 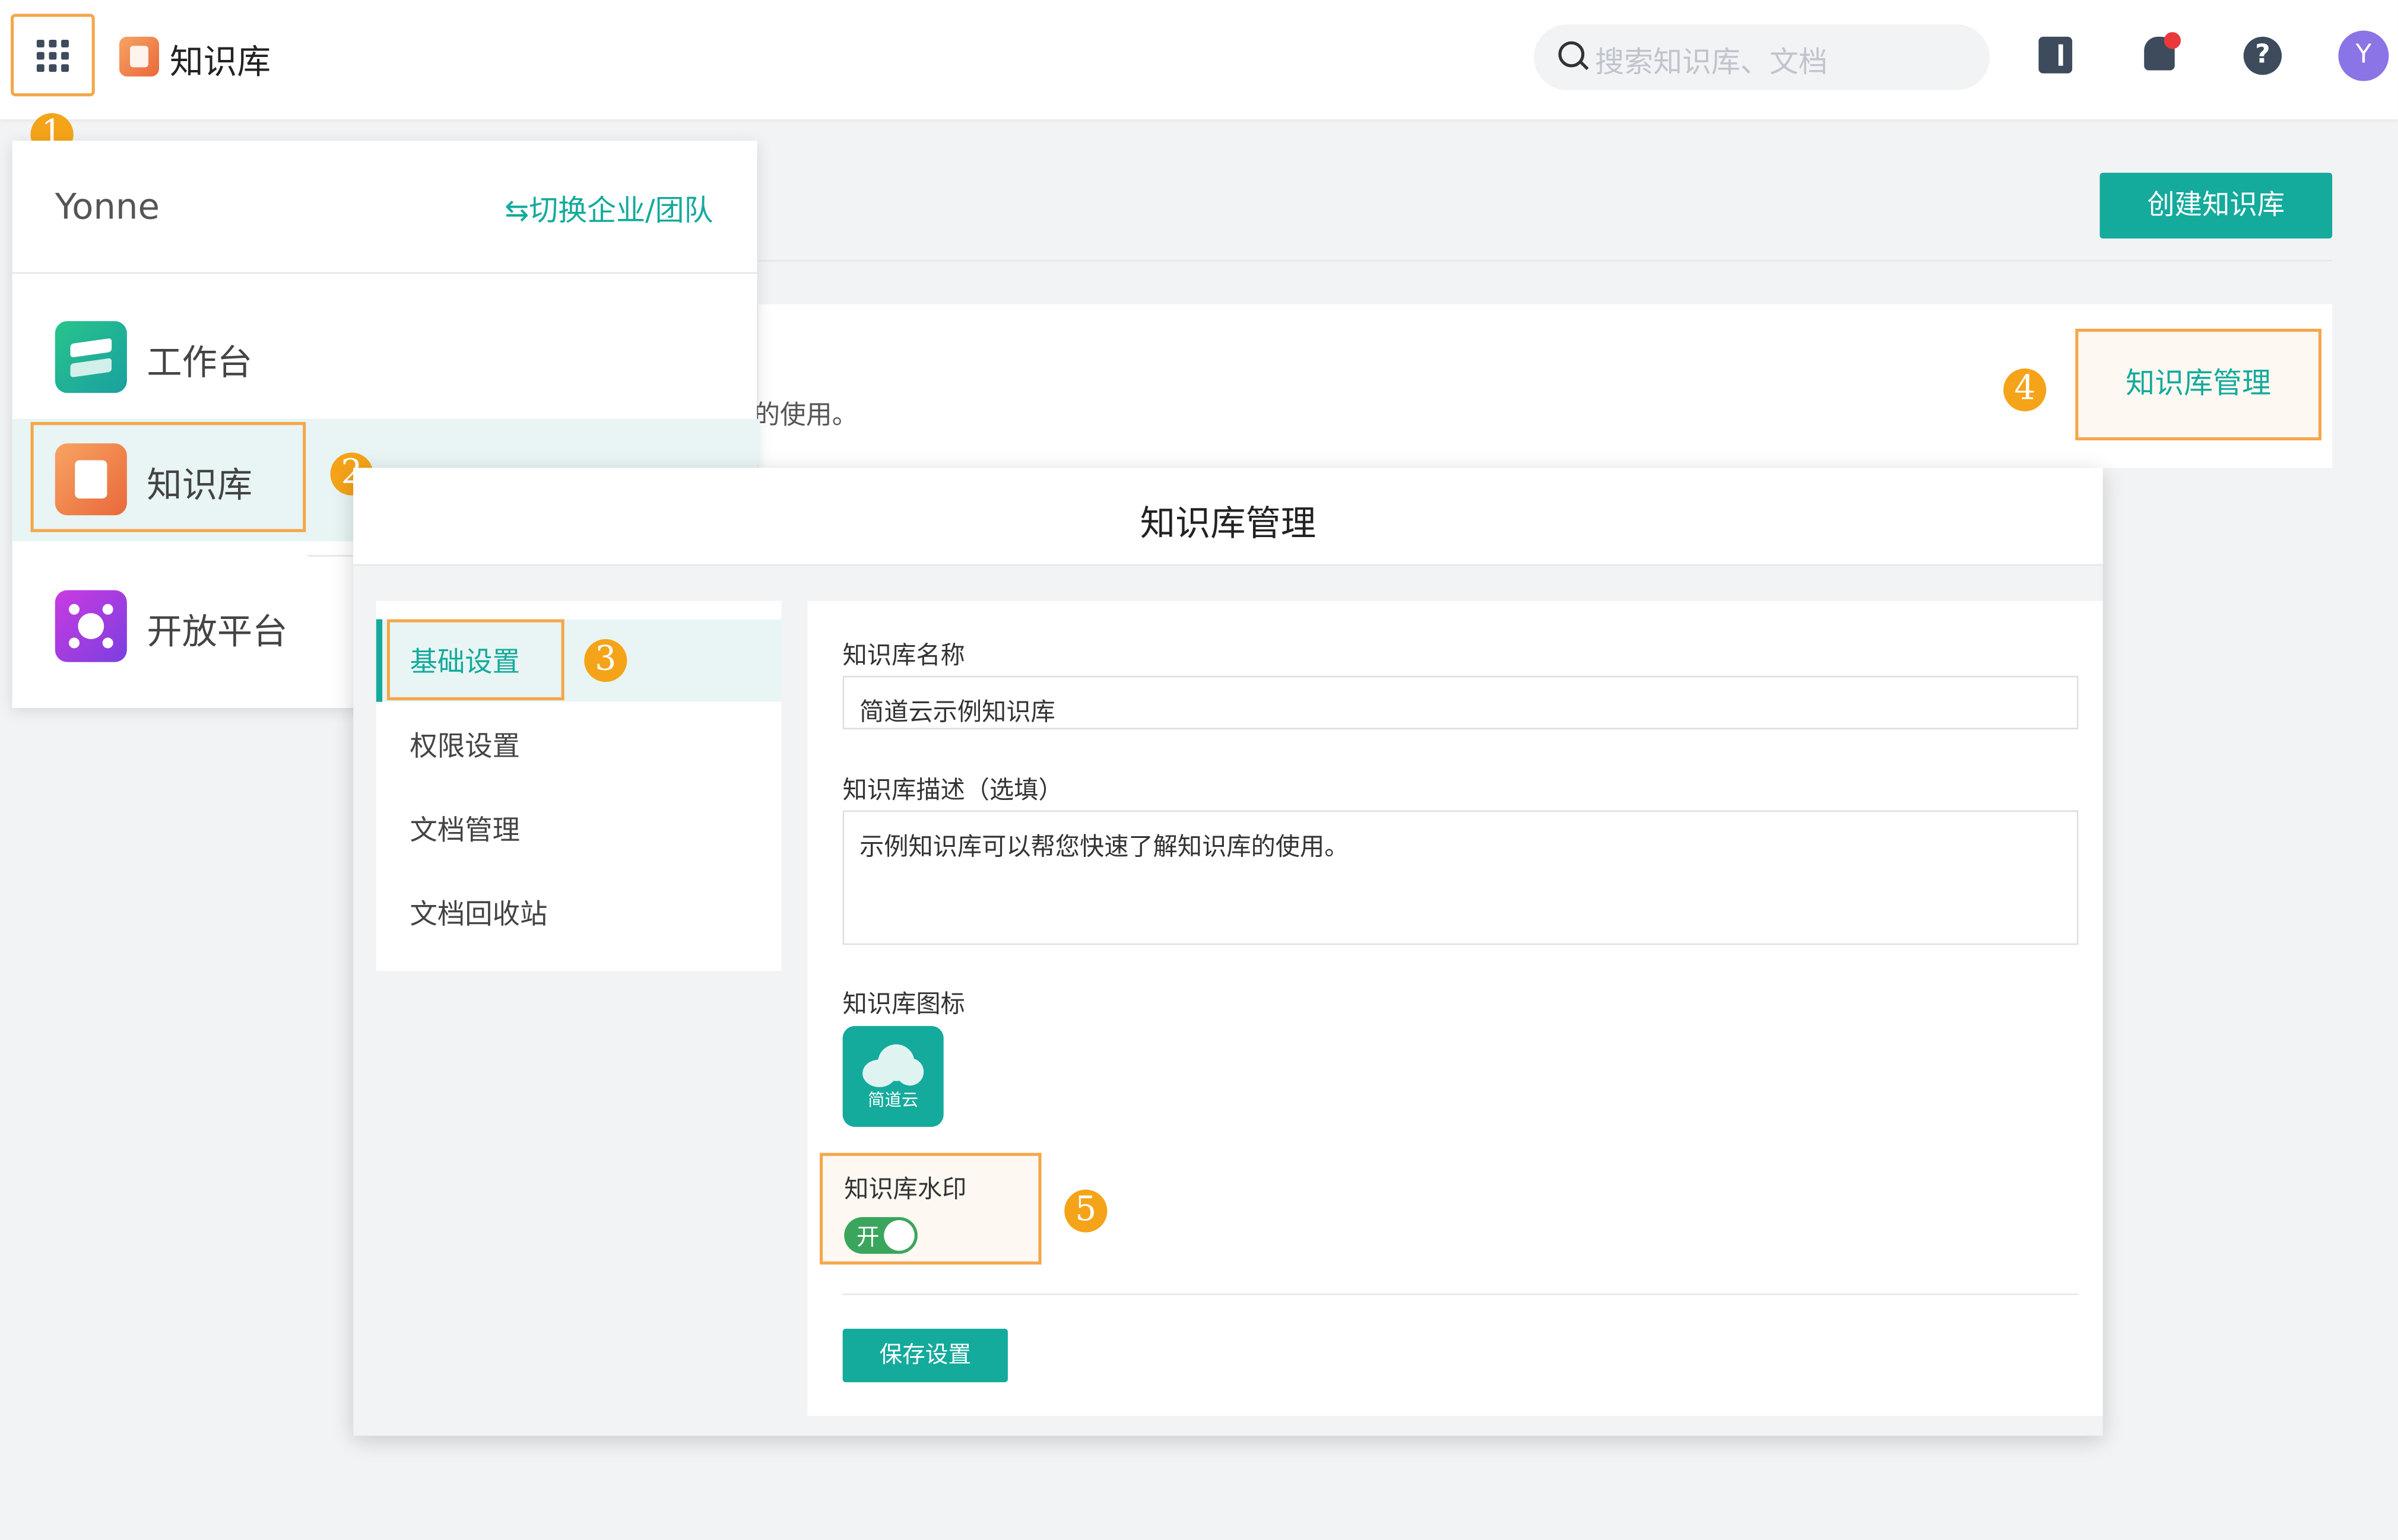 What do you see at coordinates (579, 829) in the screenshot?
I see `menu-item-documents: 文档管理` at bounding box center [579, 829].